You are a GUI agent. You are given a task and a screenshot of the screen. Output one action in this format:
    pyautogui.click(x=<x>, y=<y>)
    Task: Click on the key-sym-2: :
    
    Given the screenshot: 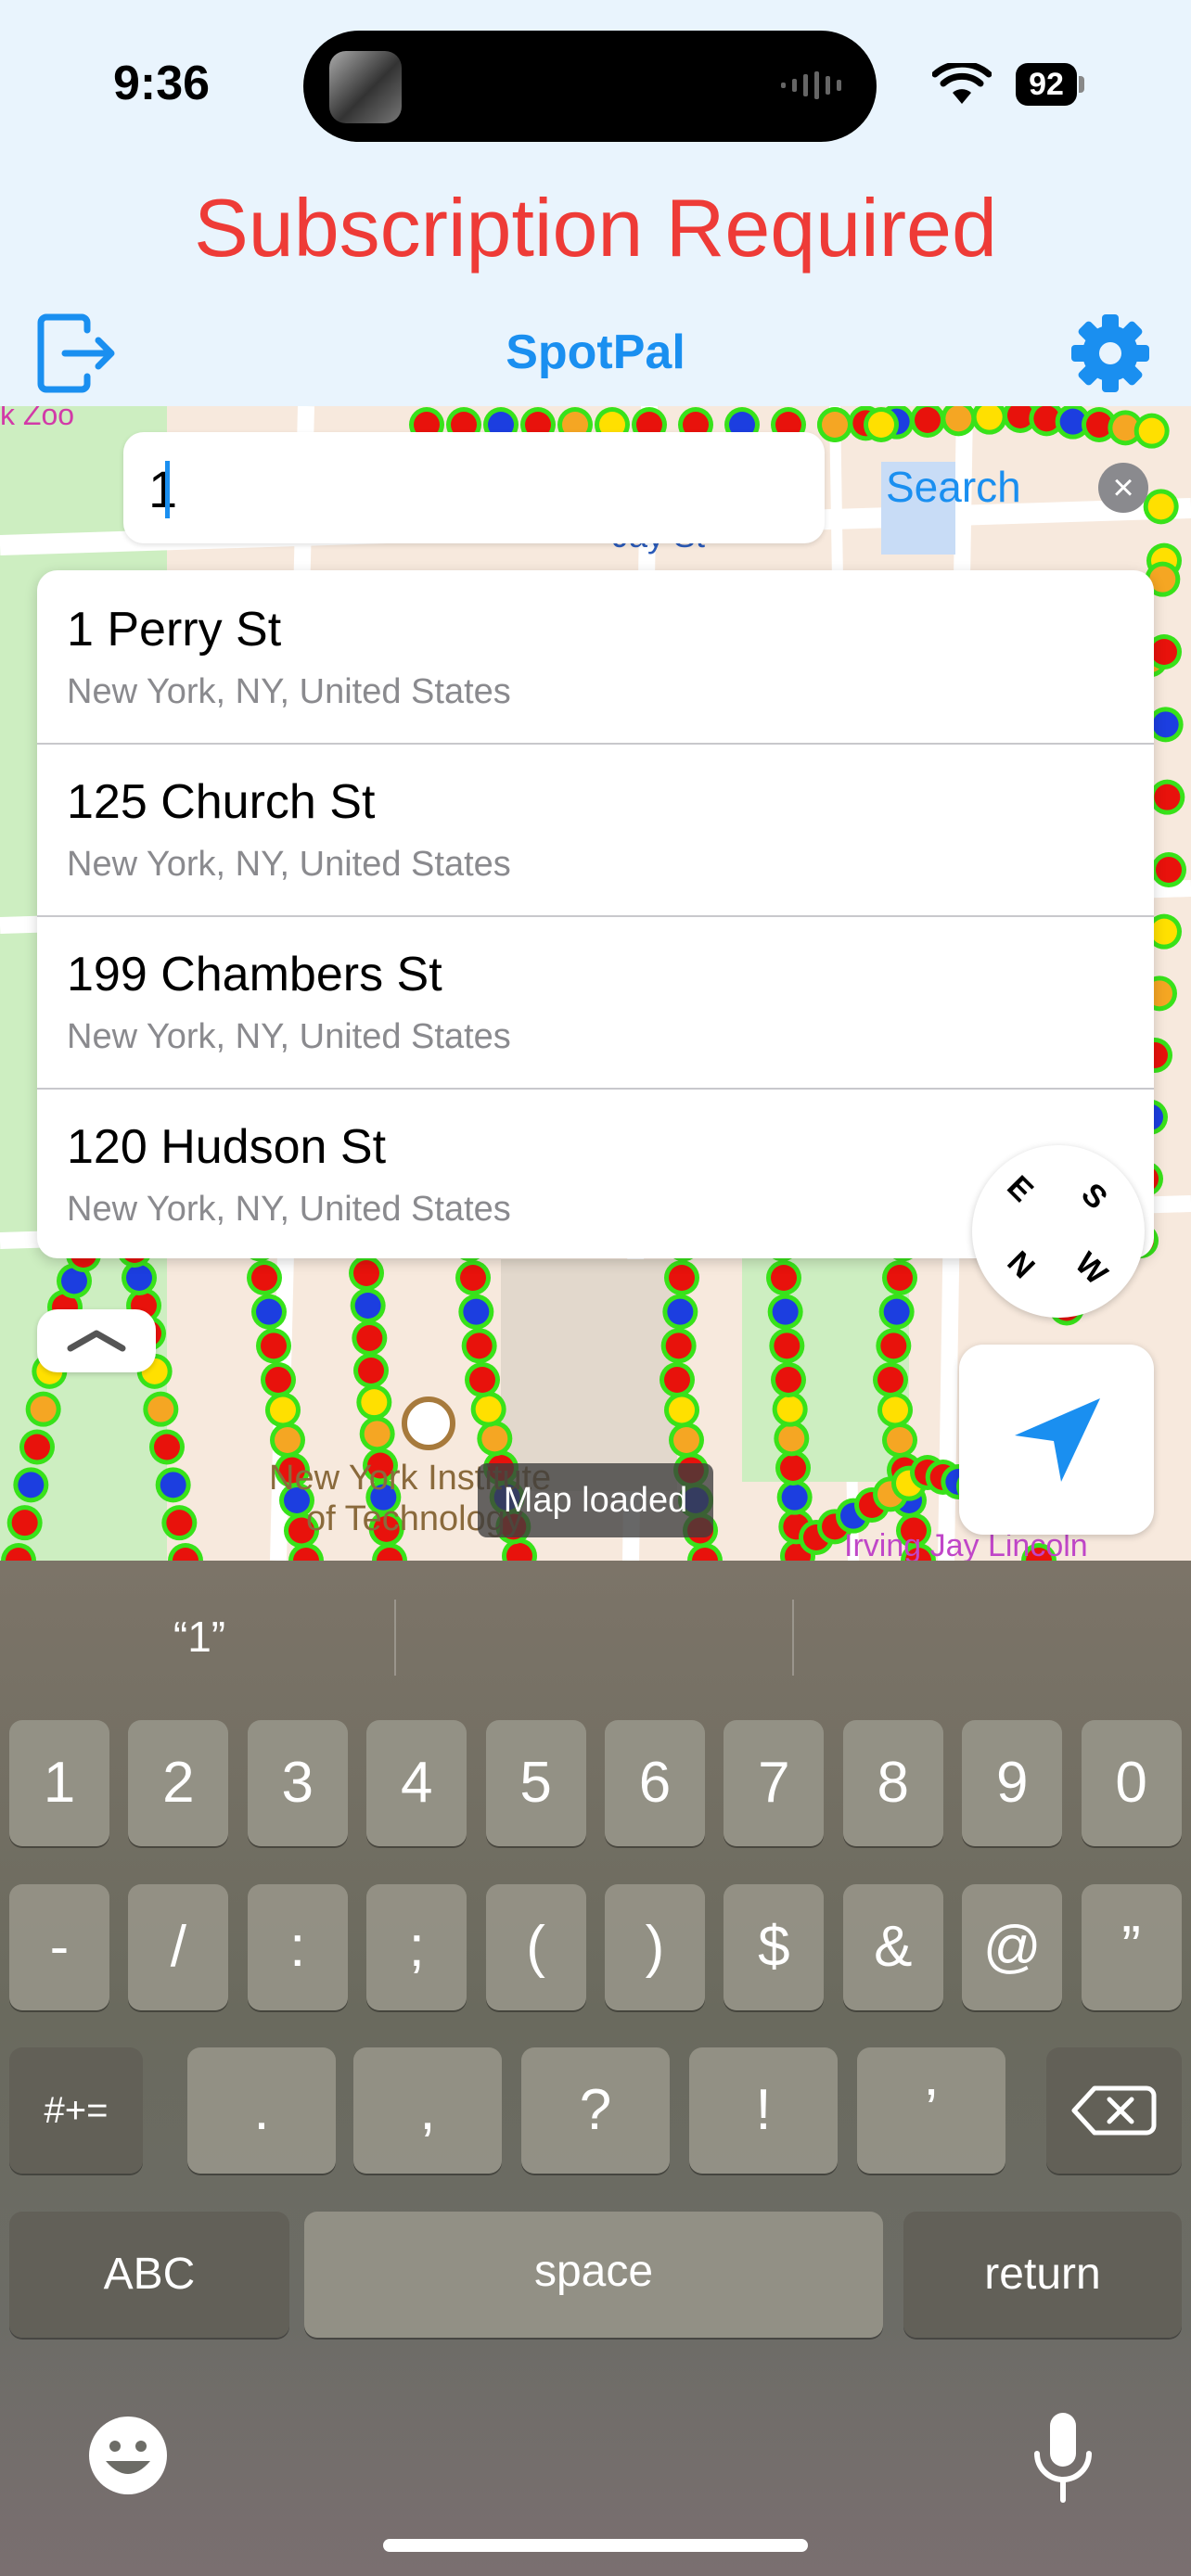 What is the action you would take?
    pyautogui.click(x=297, y=1947)
    